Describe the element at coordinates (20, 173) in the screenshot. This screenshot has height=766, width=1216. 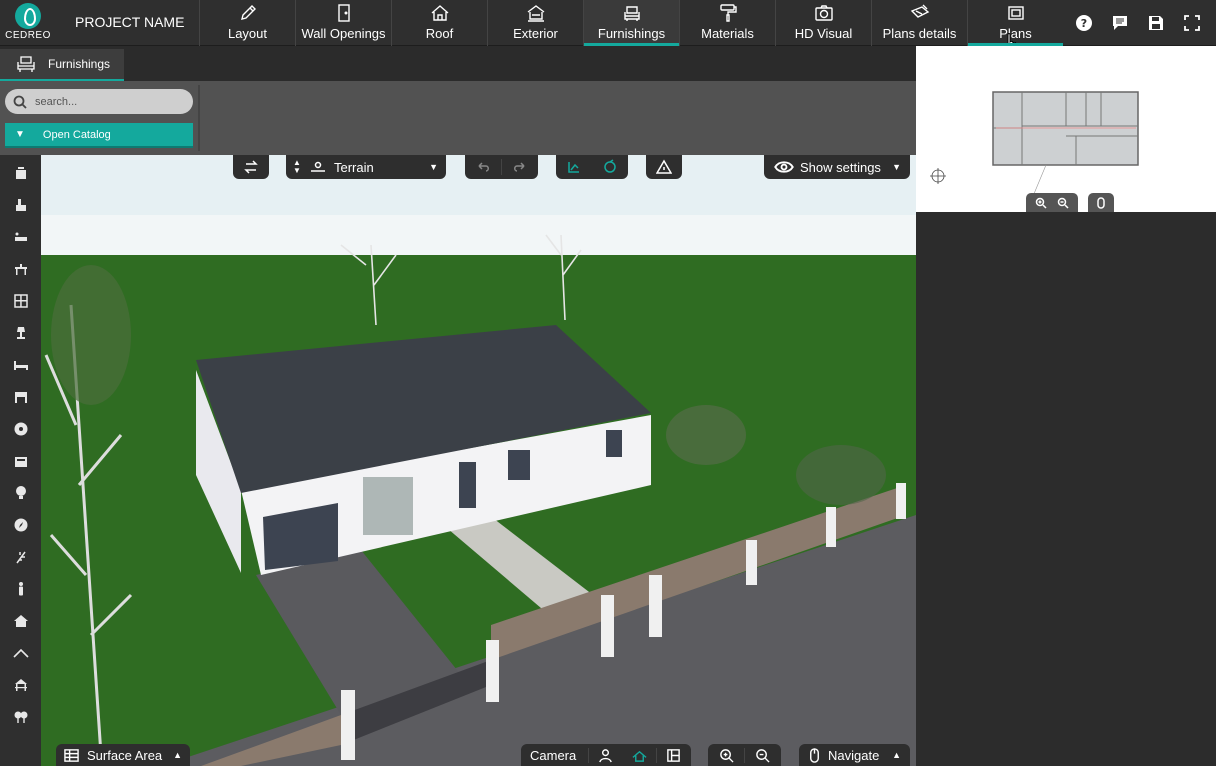
I see `cabinet-icon` at that location.